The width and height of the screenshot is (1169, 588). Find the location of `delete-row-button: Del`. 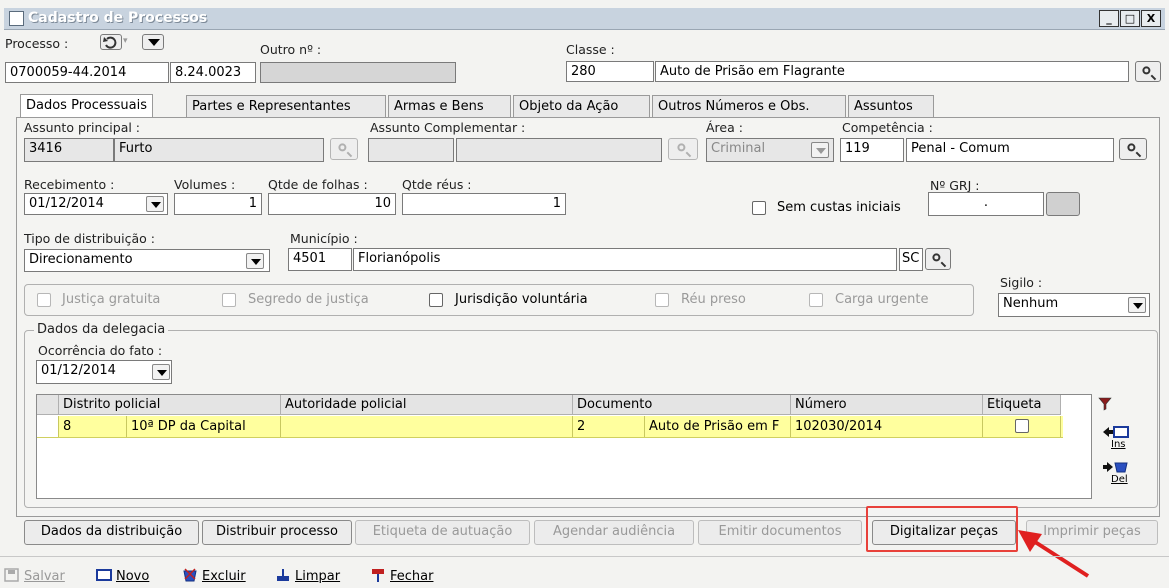

delete-row-button: Del is located at coordinates (1121, 475).